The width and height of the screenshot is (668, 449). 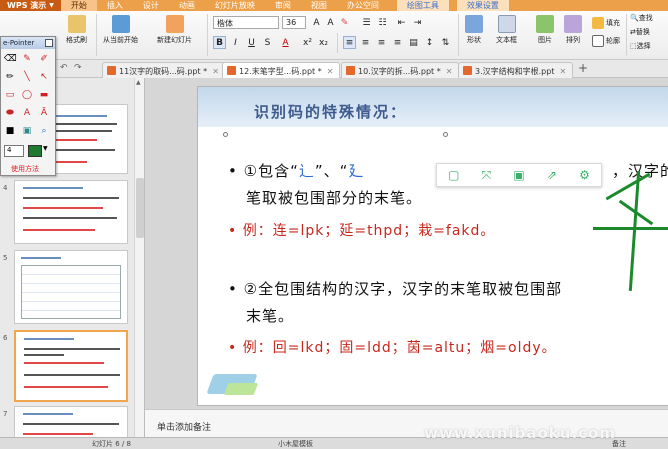 What do you see at coordinates (584, 175) in the screenshot?
I see `gear-icon: ⚙` at bounding box center [584, 175].